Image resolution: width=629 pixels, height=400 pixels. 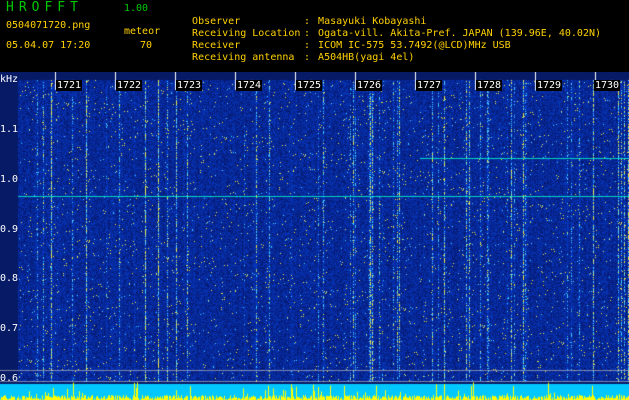 What do you see at coordinates (136, 8) in the screenshot?
I see `app-version: 1.00` at bounding box center [136, 8].